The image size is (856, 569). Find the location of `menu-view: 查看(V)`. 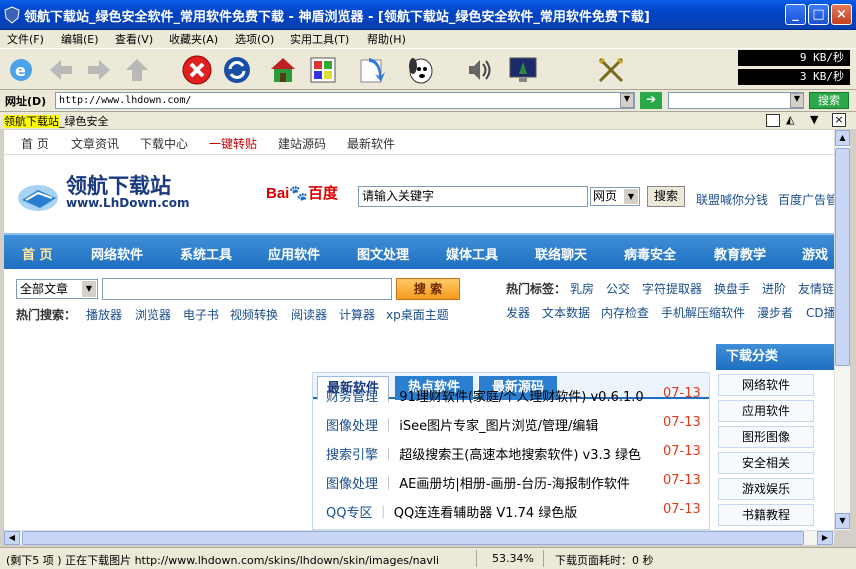

menu-view: 查看(V) is located at coordinates (134, 39).